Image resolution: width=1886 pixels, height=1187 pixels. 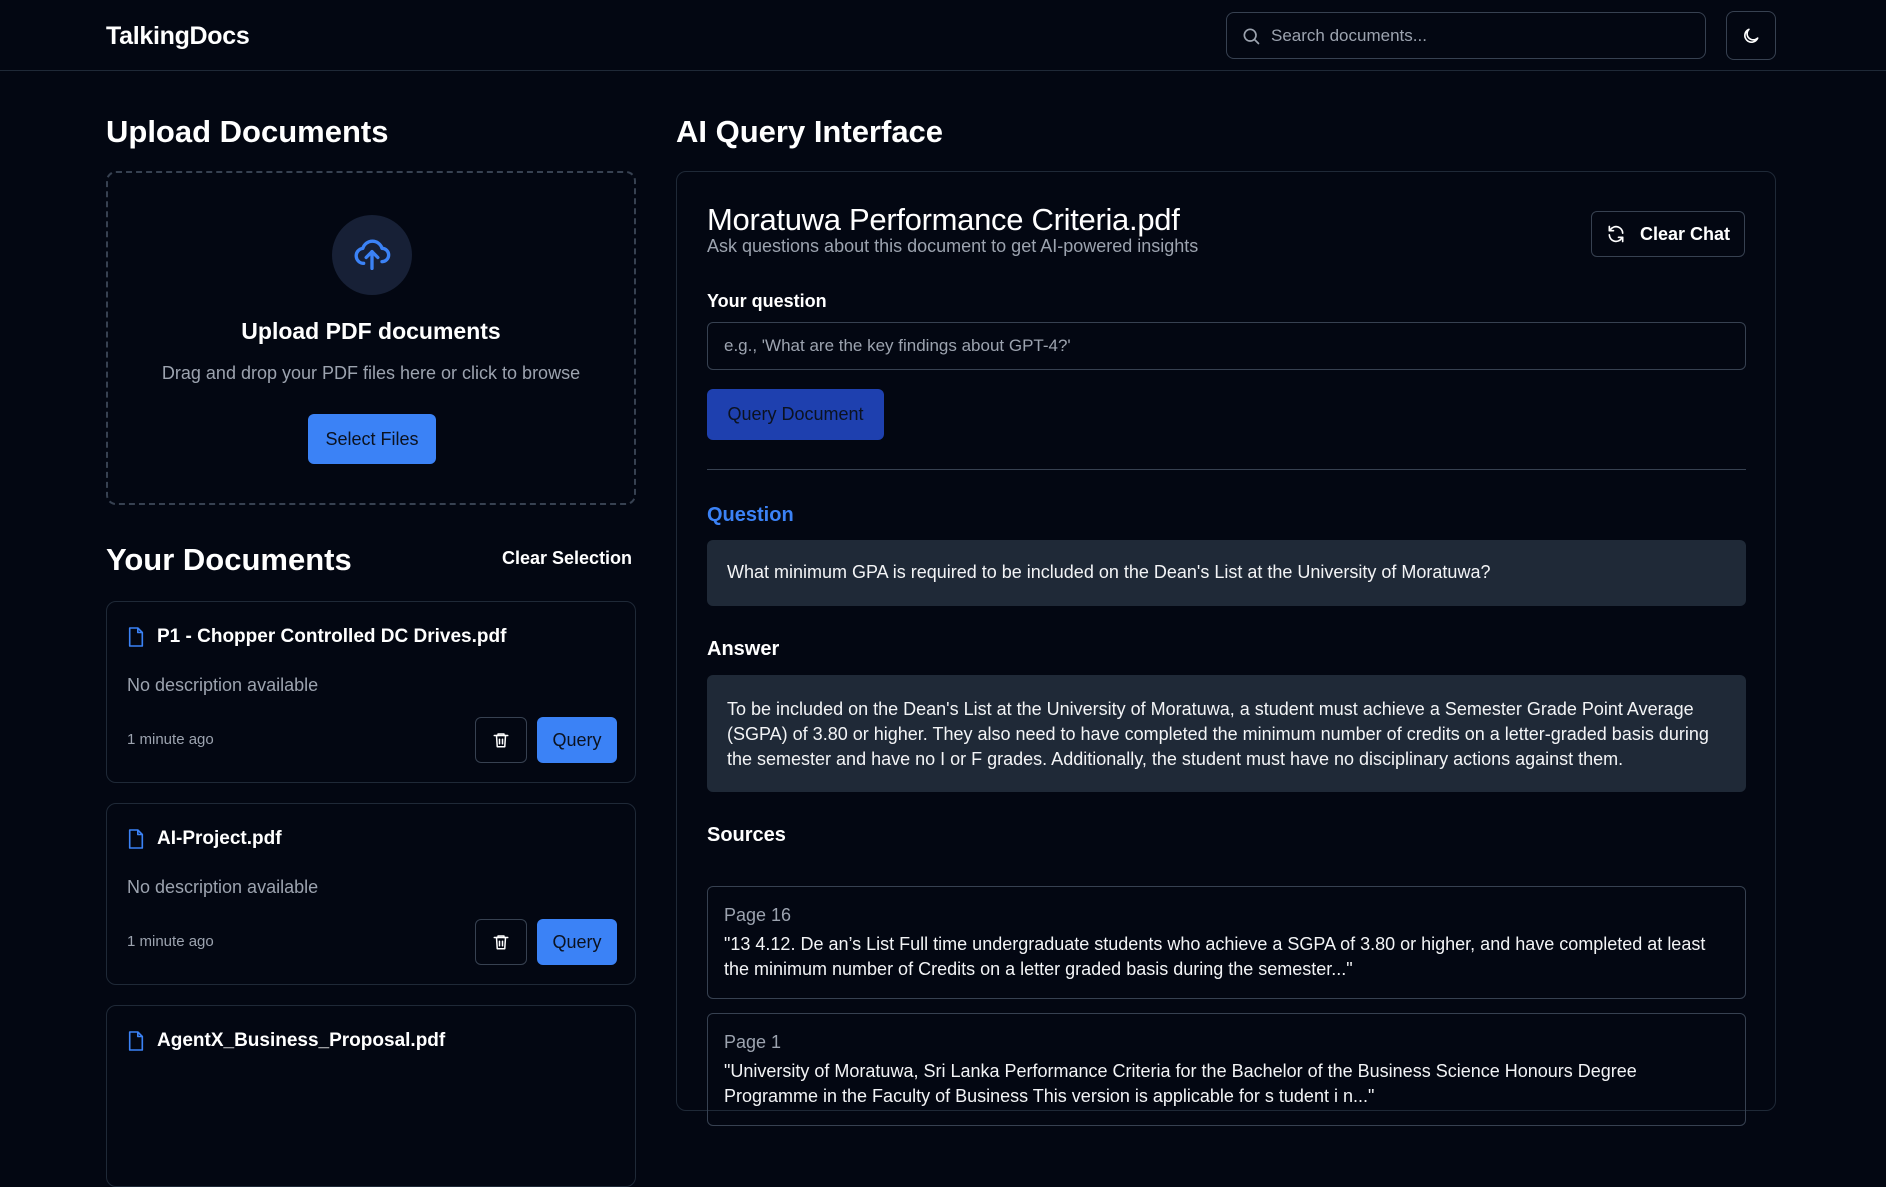 I want to click on upload-icon-circle, so click(x=372, y=255).